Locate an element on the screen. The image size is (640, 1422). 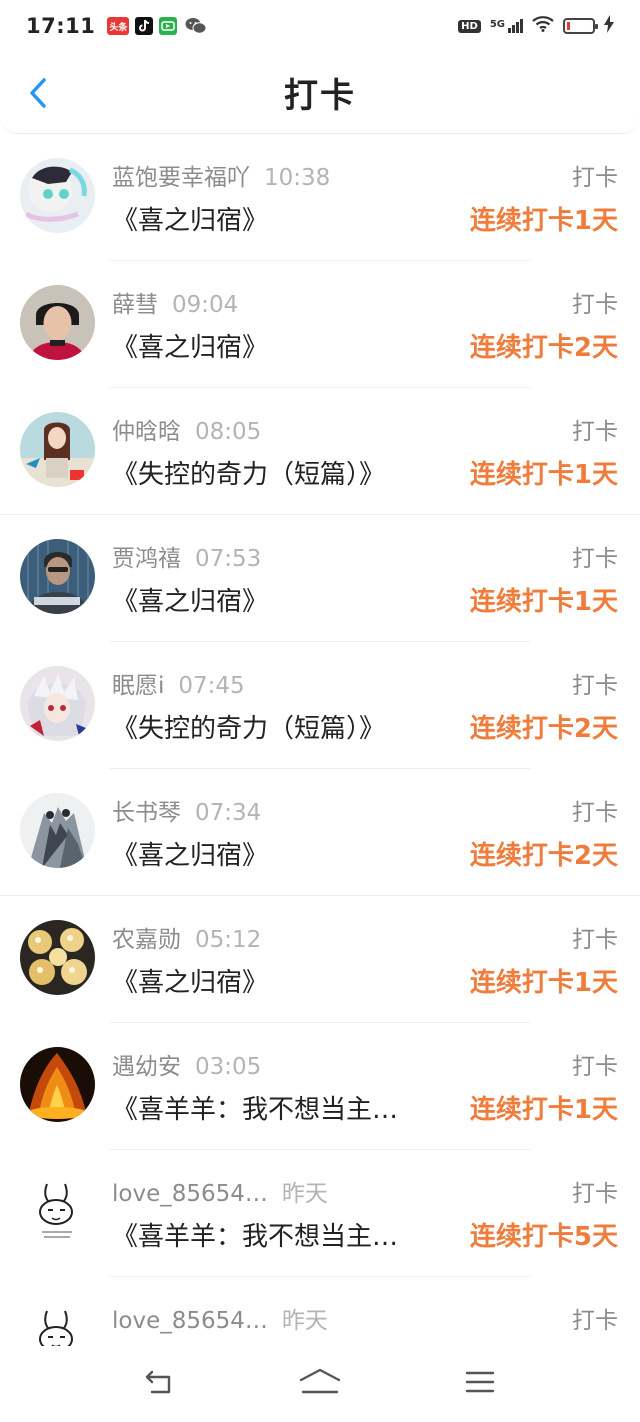
nav-home-button is located at coordinates (320, 1382).